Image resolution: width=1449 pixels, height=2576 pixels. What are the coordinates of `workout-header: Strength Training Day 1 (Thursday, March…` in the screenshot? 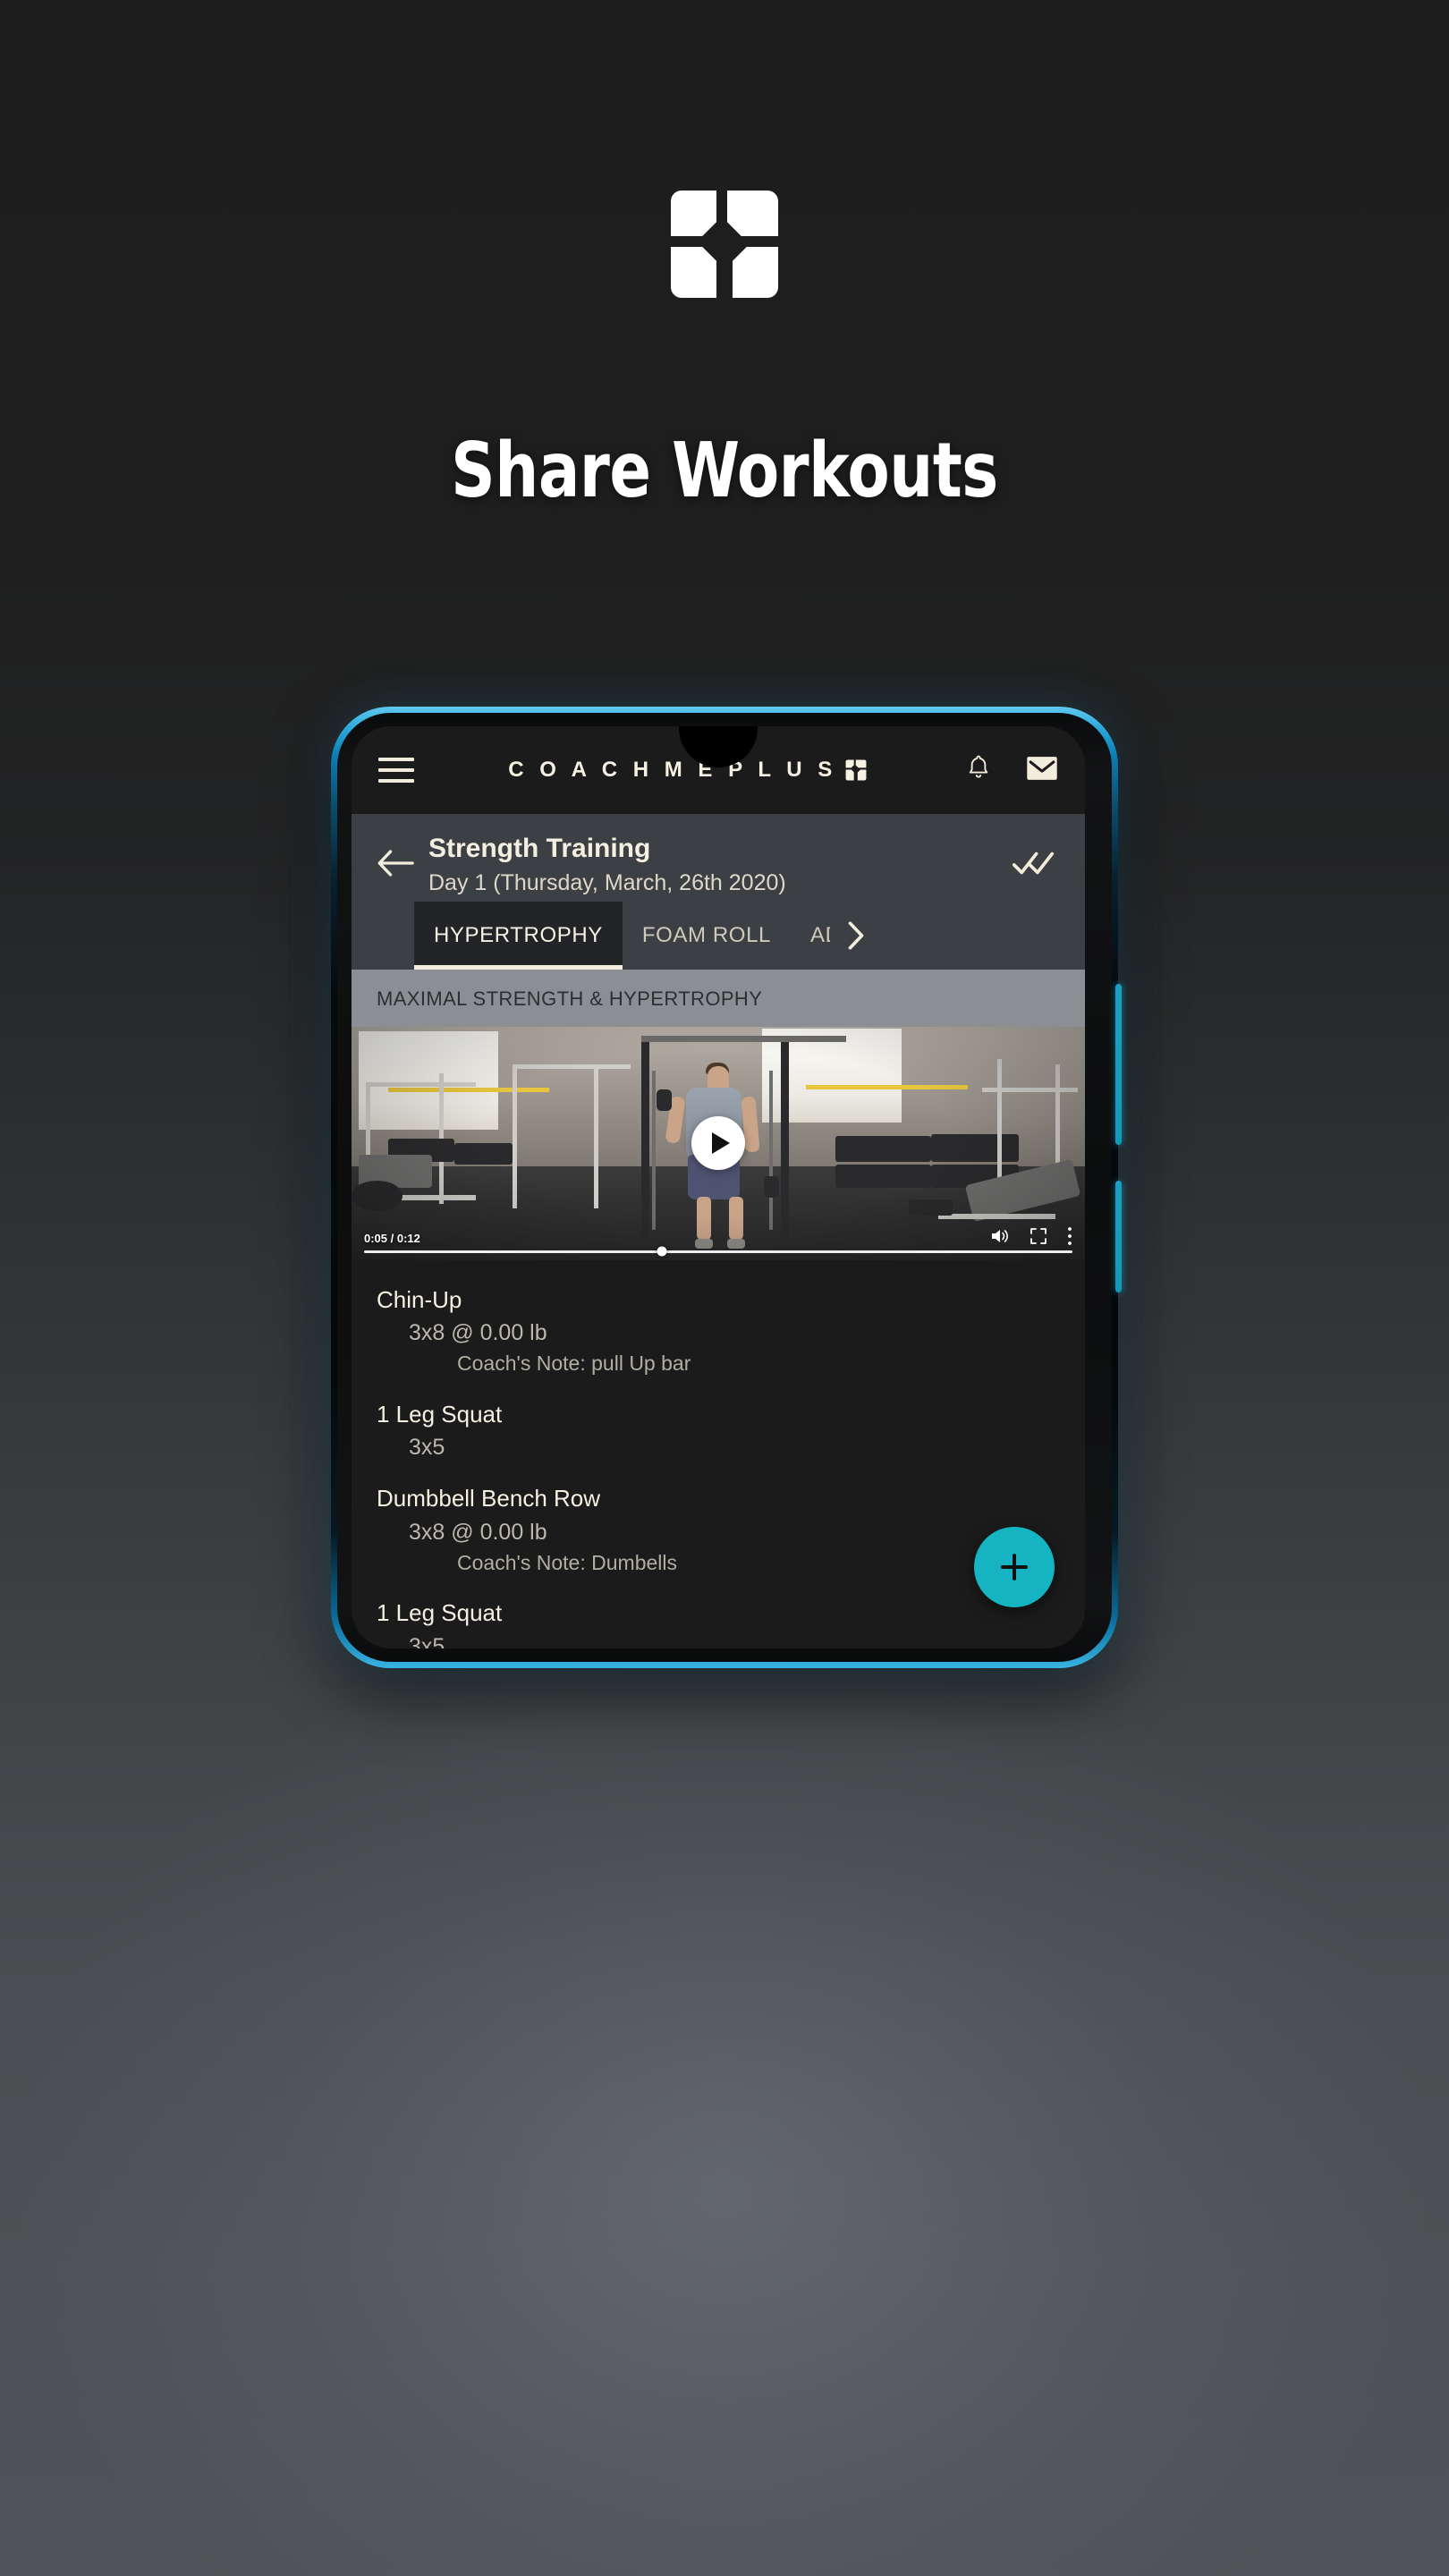 It's located at (718, 858).